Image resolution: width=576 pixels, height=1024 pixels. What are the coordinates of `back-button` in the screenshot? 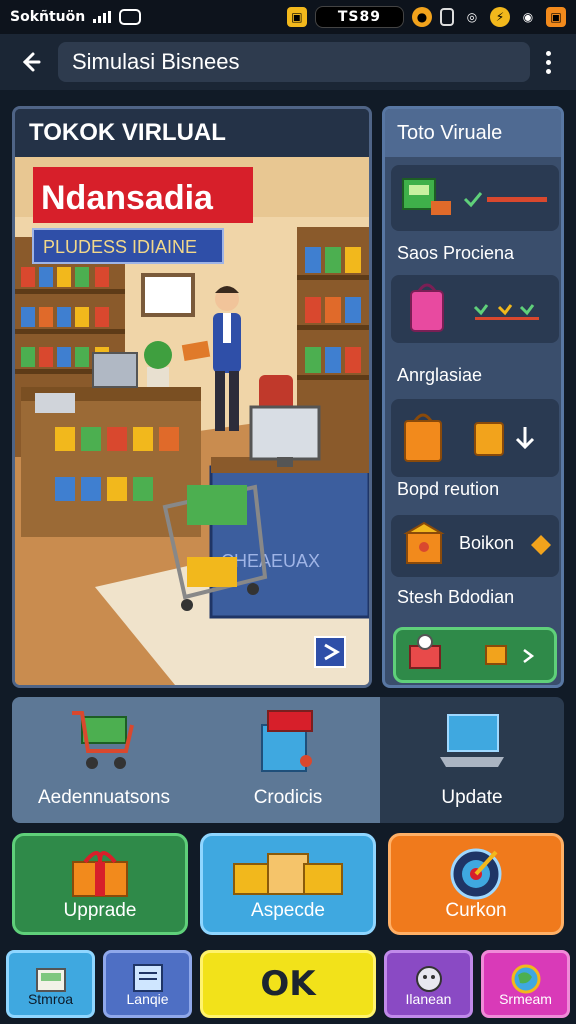 It's located at (30, 62).